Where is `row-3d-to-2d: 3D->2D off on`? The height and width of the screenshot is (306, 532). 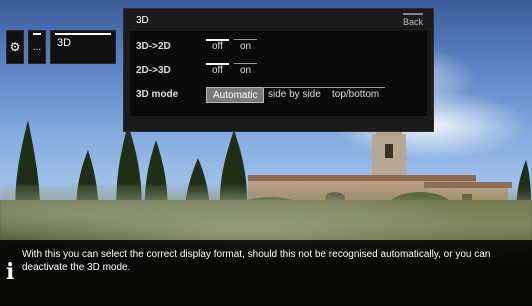
row-3d-to-2d: 3D->2D off on is located at coordinates (278, 47).